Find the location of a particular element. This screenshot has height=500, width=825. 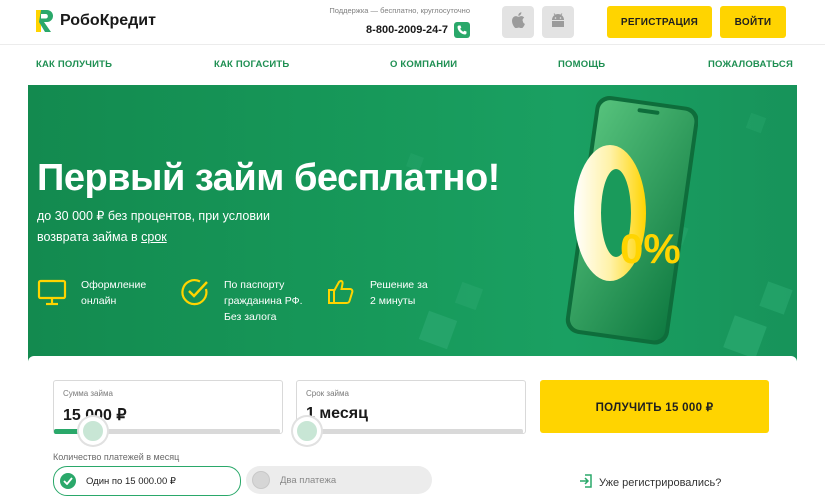

android-app-button is located at coordinates (558, 22).